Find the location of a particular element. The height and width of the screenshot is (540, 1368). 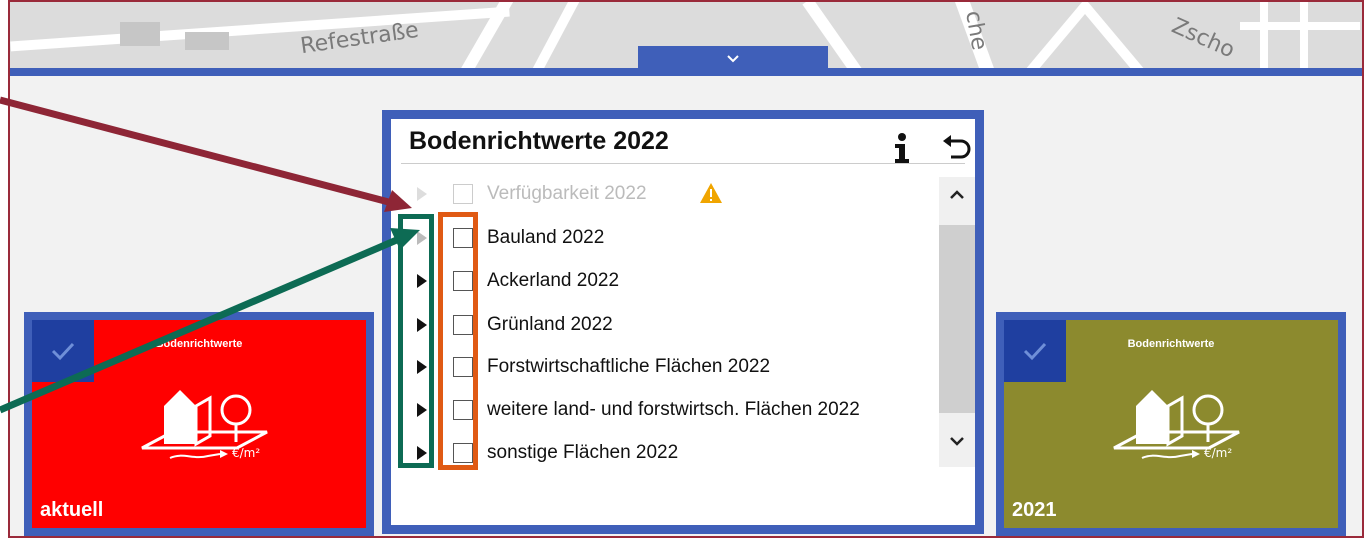

scroll-down-button is located at coordinates (957, 441).